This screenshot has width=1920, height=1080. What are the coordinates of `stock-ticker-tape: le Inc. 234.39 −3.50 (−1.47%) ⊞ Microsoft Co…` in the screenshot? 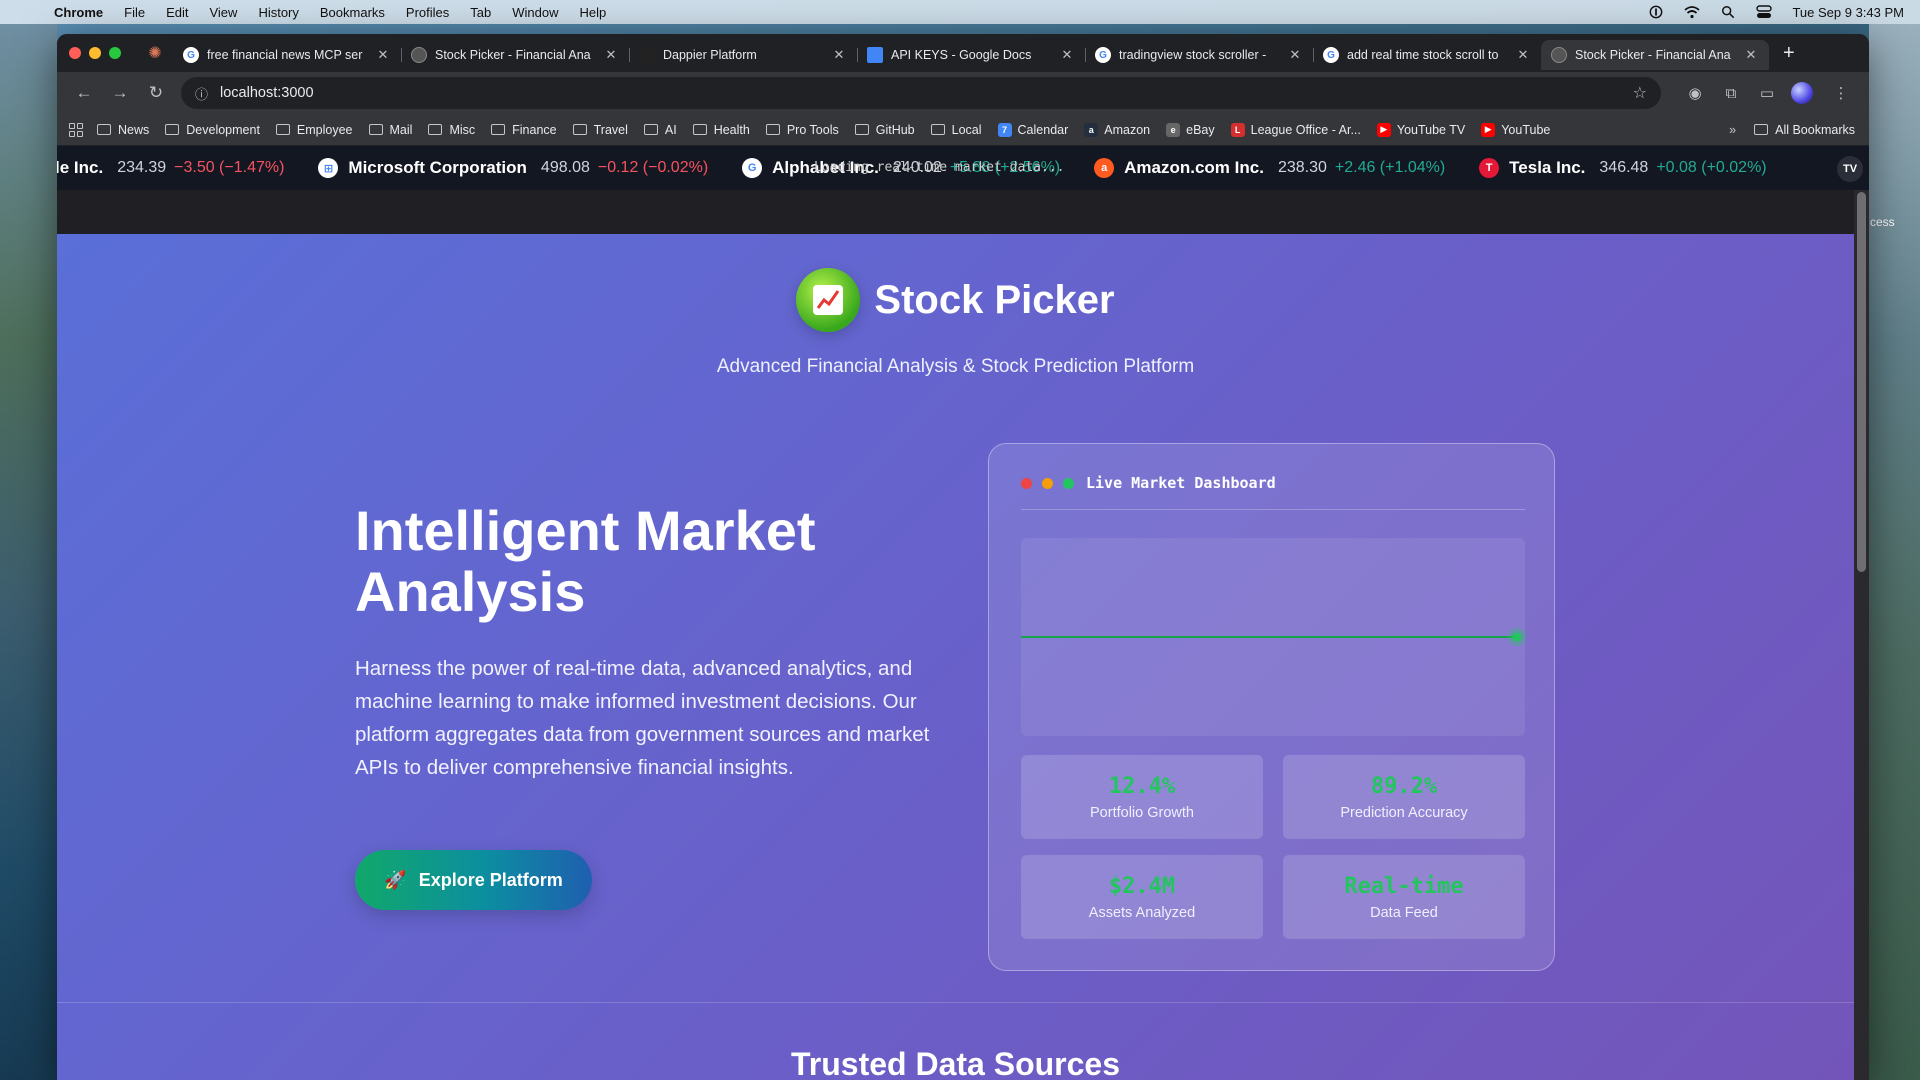 It's located at (963, 168).